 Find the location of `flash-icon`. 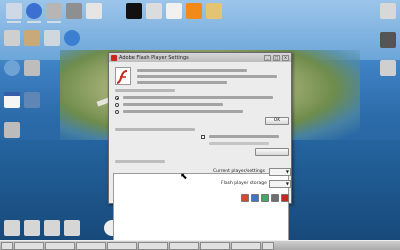

flash-icon is located at coordinates (114, 57).